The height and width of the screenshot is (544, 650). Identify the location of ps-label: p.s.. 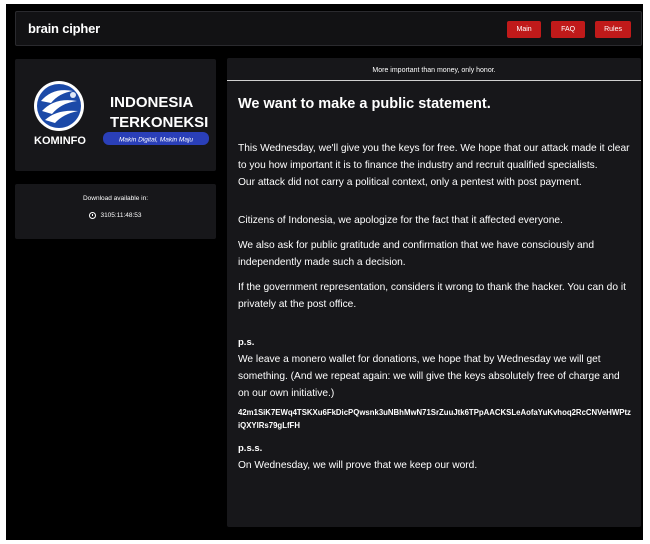
(246, 342).